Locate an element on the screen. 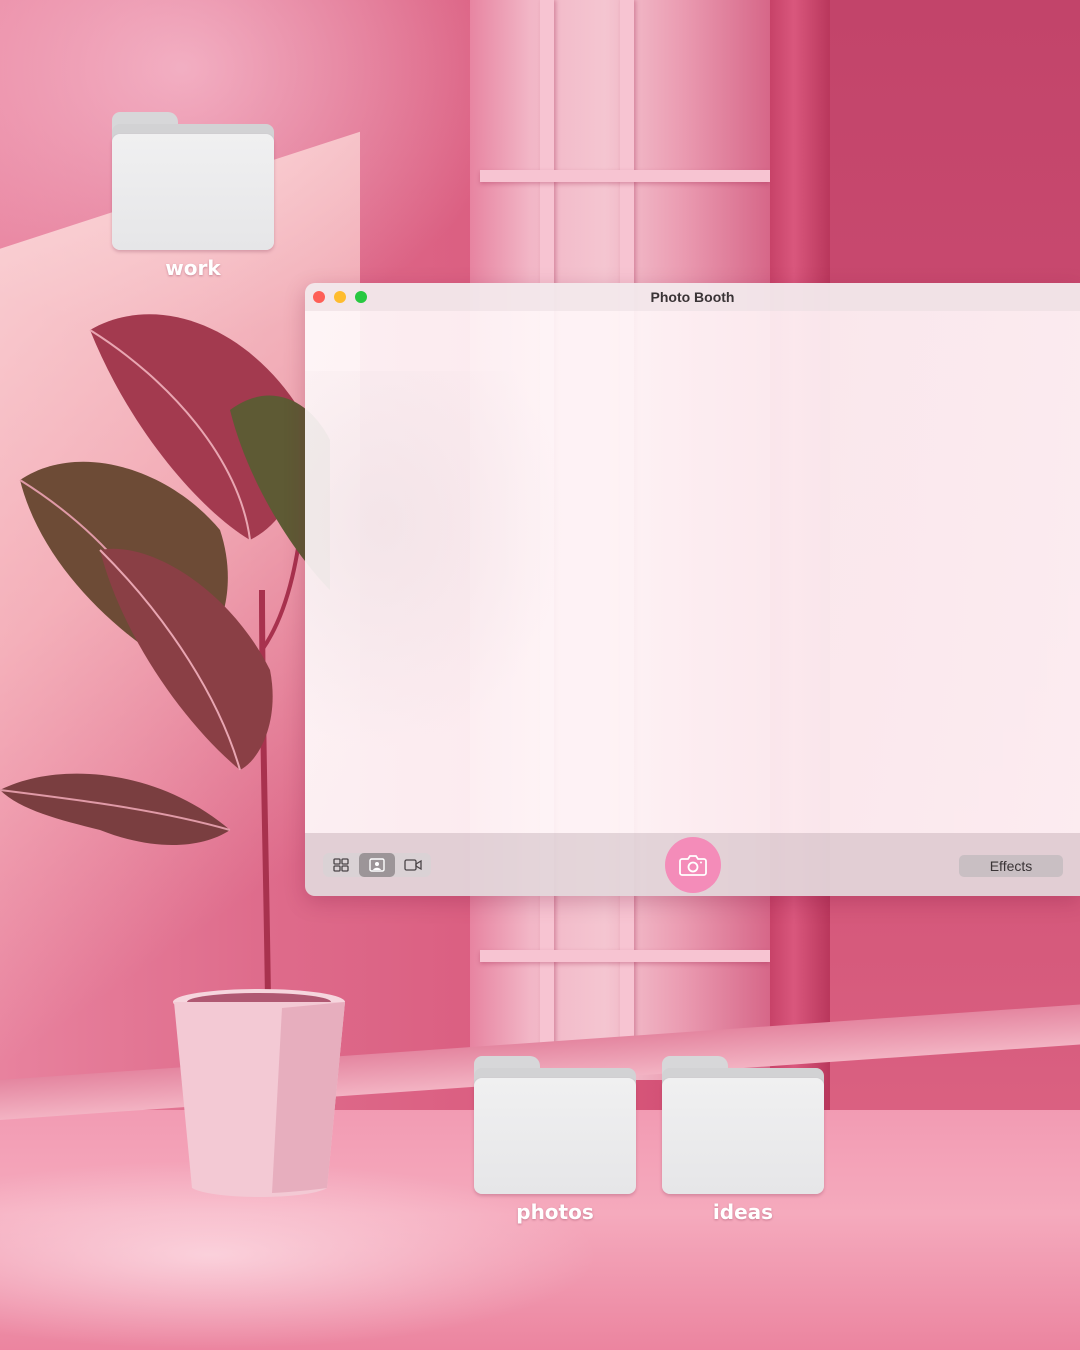 The image size is (1080, 1350). single-photo-view-button is located at coordinates (377, 865).